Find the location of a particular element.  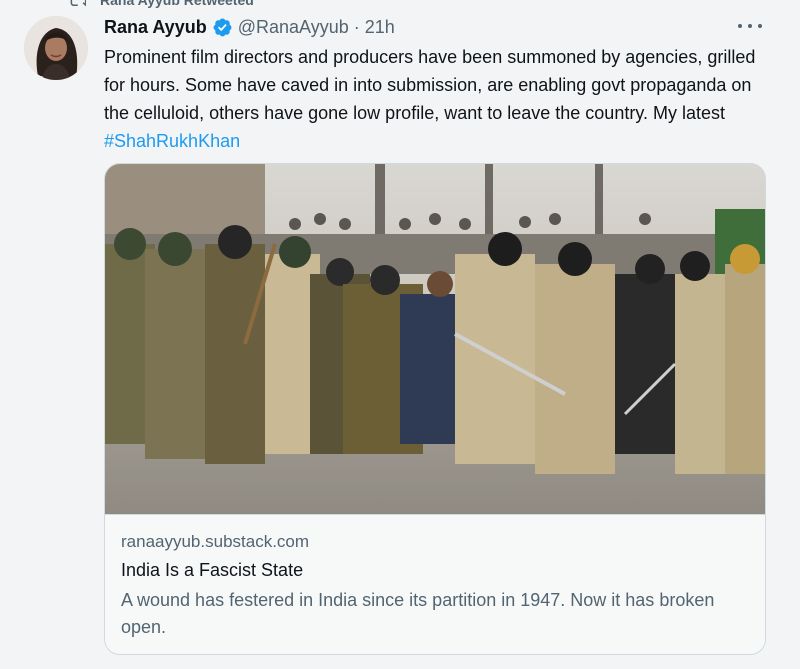

avatar-image is located at coordinates (56, 48).